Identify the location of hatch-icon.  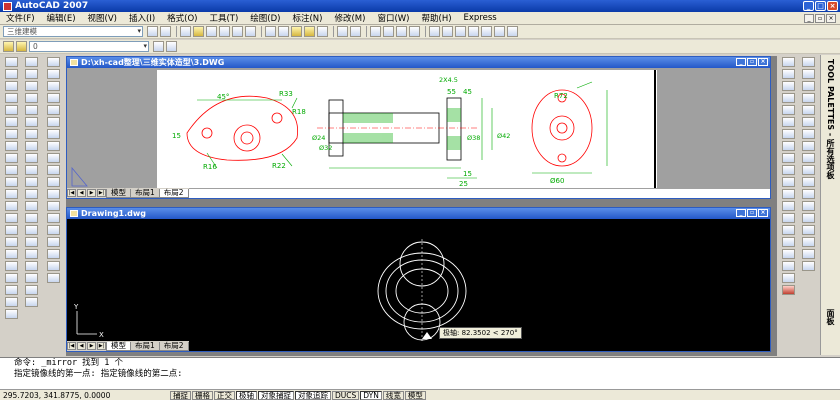
(53, 230).